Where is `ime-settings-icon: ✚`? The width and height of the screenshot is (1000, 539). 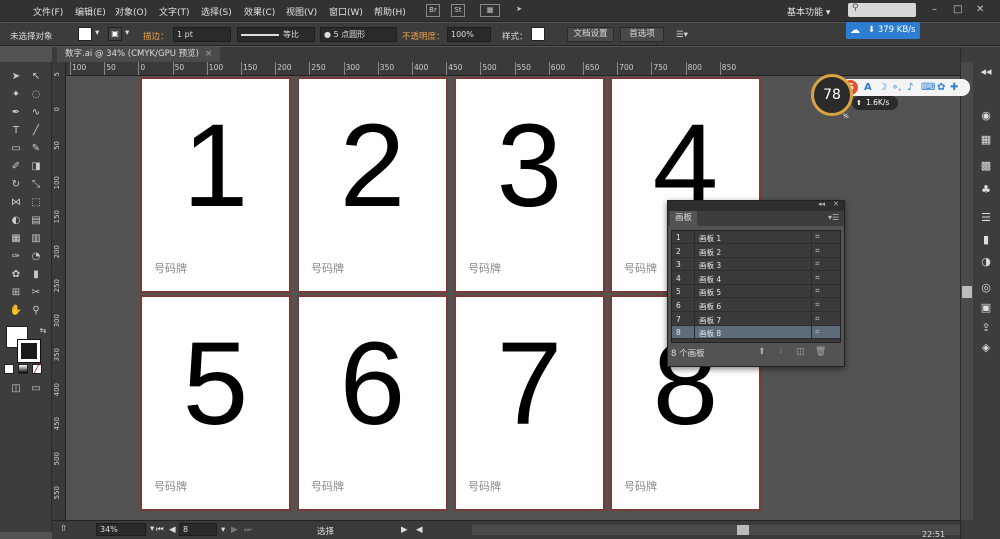 ime-settings-icon: ✚ is located at coordinates (954, 87).